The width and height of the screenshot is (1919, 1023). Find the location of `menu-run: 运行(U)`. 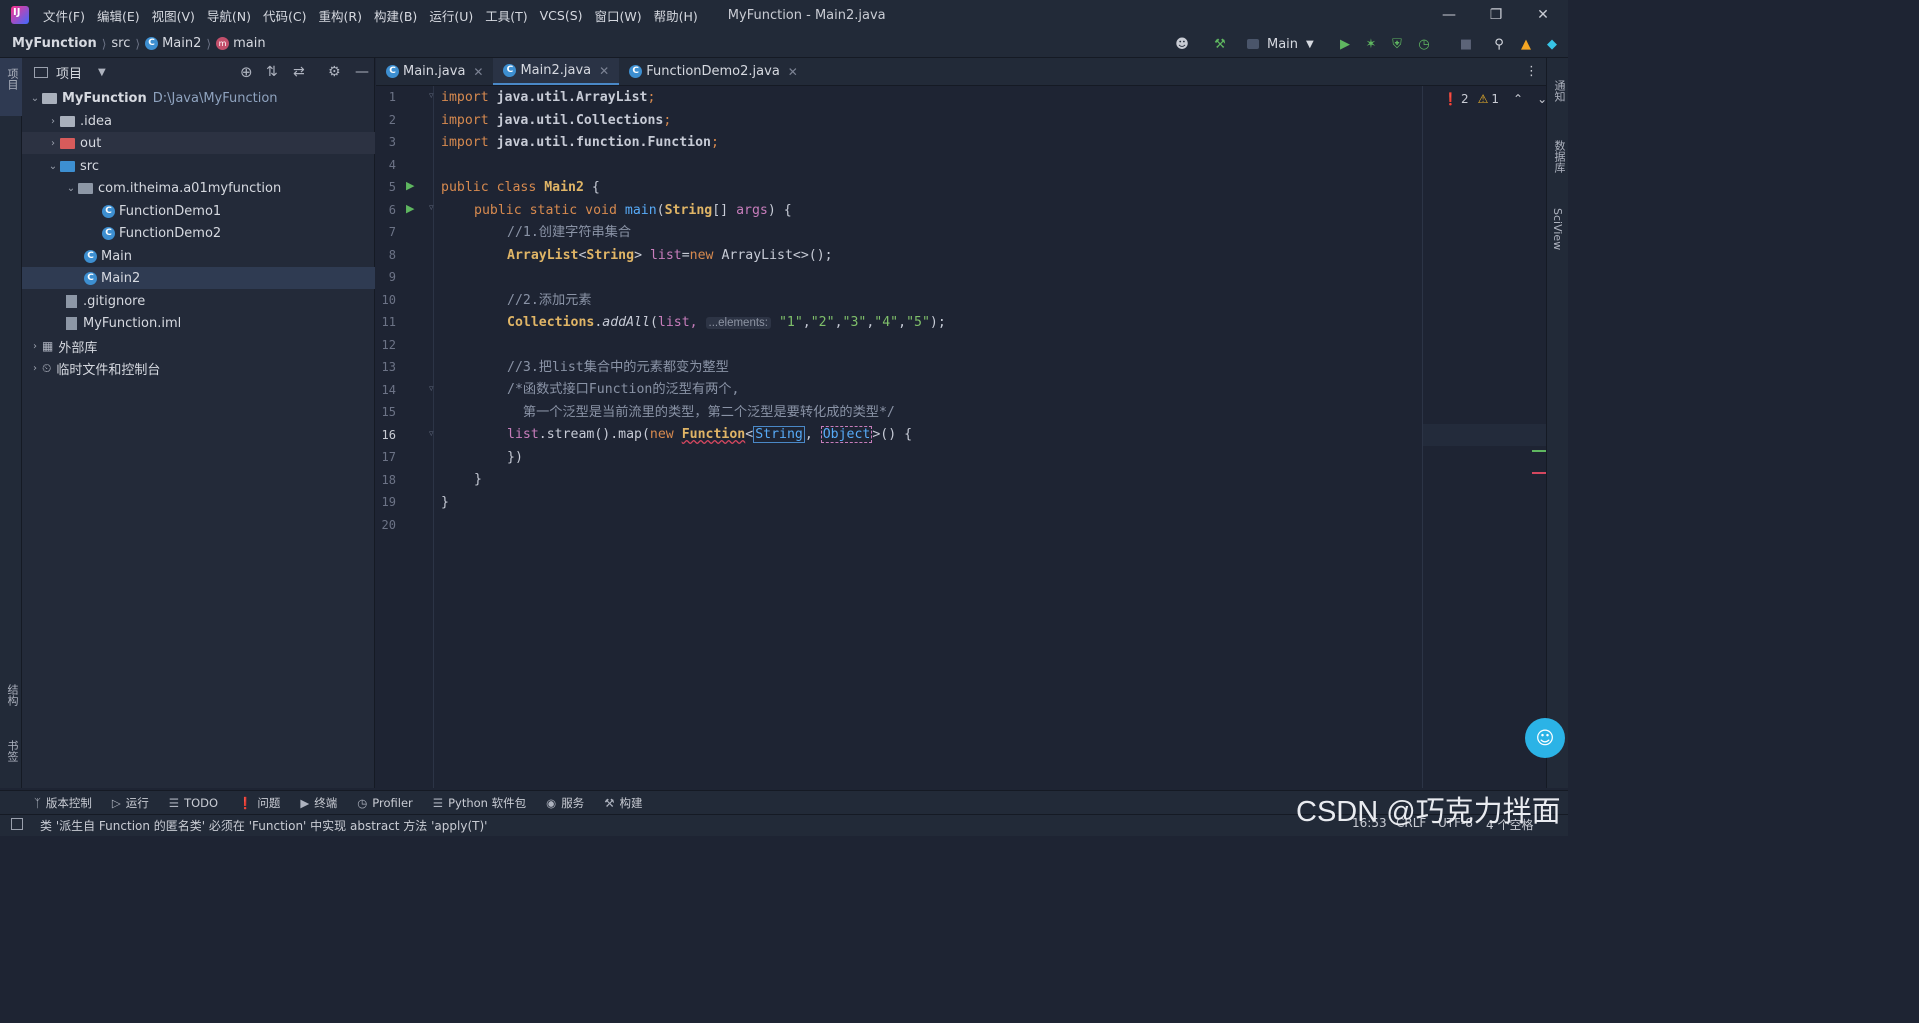

menu-run: 运行(U) is located at coordinates (451, 15).